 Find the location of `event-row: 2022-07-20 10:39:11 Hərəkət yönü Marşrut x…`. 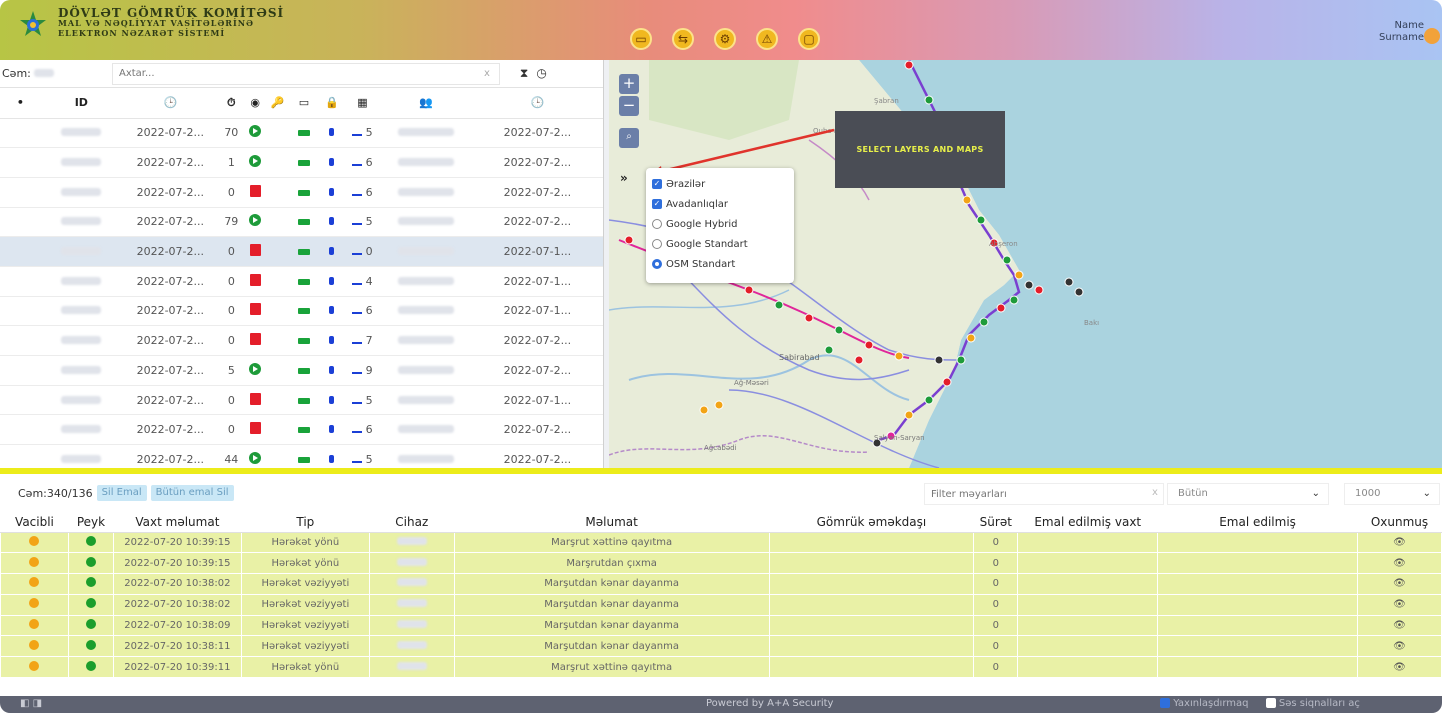

event-row: 2022-07-20 10:39:11 Hərəkət yönü Marşrut x… is located at coordinates (721, 667).